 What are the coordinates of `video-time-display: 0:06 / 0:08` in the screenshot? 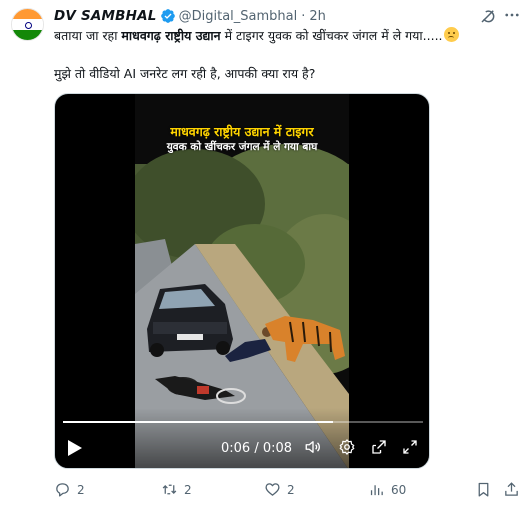 It's located at (257, 448).